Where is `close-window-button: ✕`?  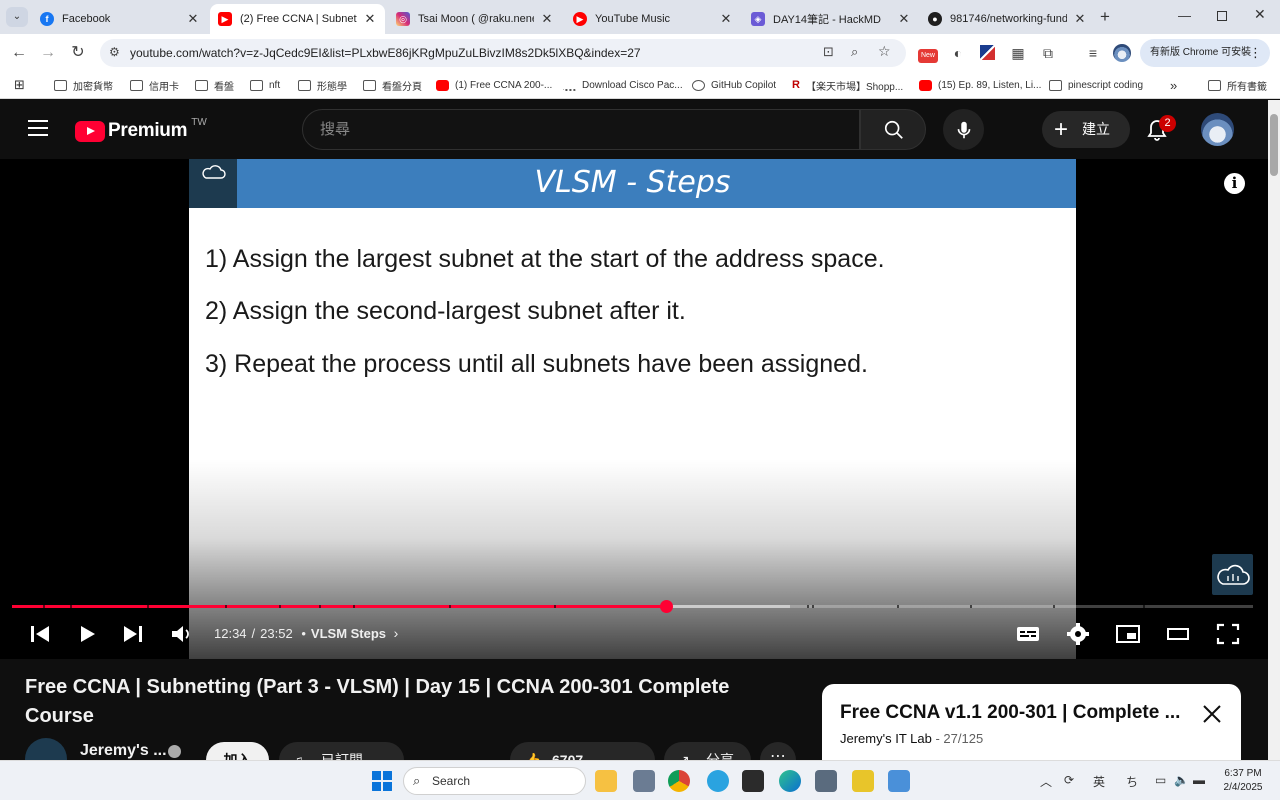 close-window-button: ✕ is located at coordinates (1261, 15).